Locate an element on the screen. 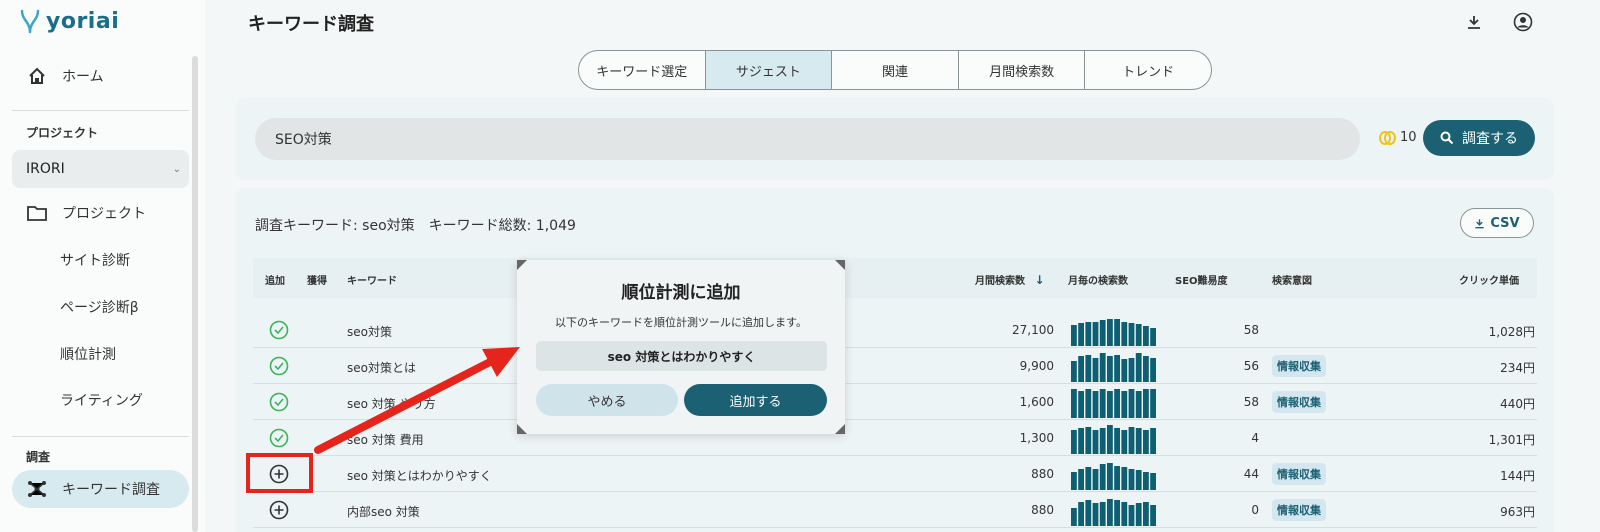 The image size is (1600, 532). csv-button-label: CSV is located at coordinates (1505, 223).